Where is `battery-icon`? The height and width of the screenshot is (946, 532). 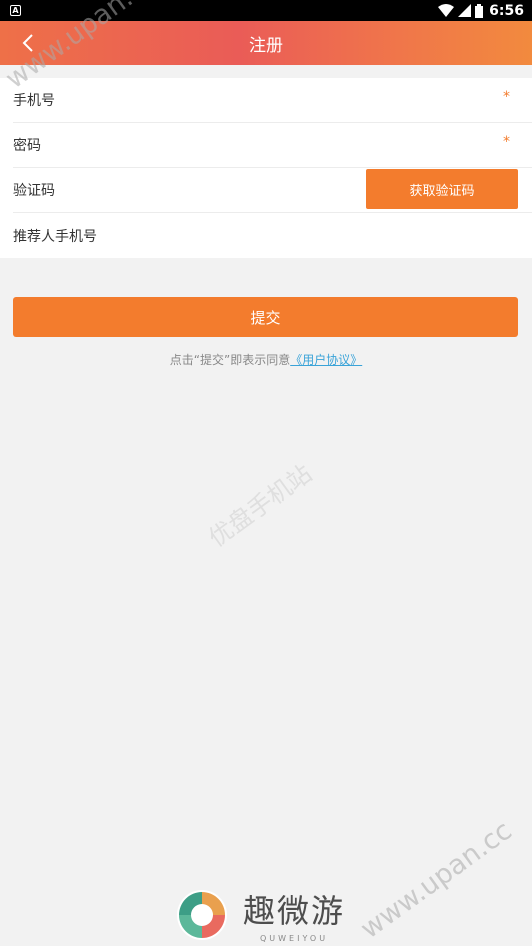
battery-icon is located at coordinates (479, 10).